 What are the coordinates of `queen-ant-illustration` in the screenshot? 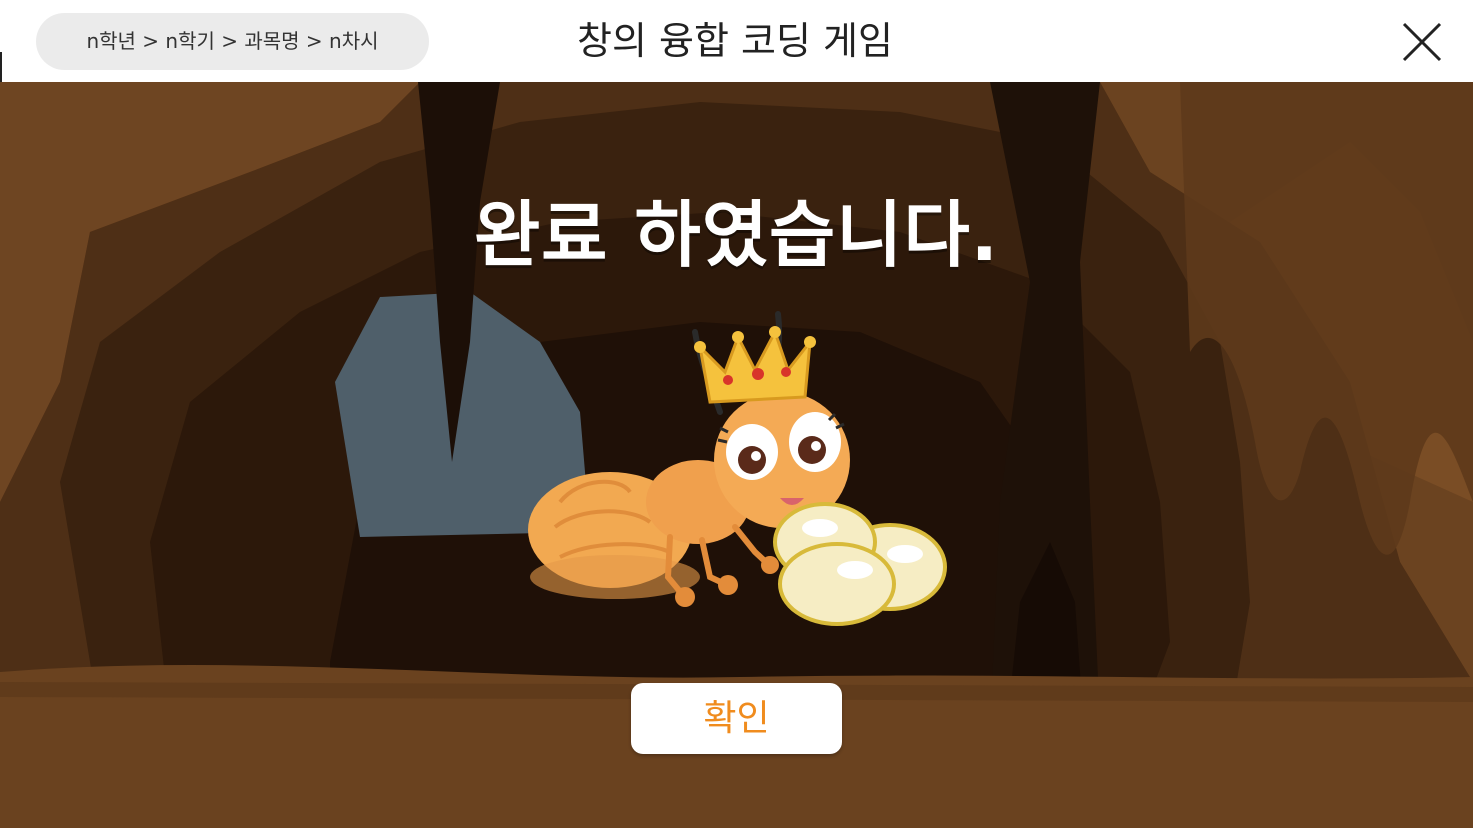 It's located at (737, 468).